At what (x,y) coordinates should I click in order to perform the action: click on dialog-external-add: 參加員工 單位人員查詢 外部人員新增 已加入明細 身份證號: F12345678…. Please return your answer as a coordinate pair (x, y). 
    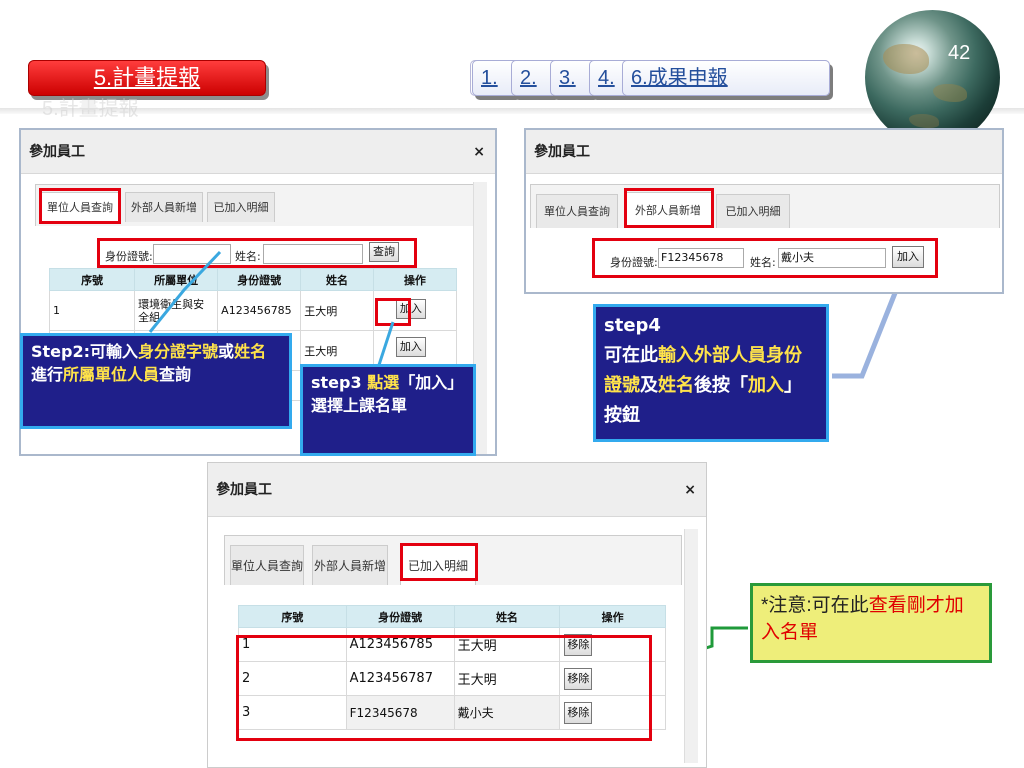
    Looking at the image, I should click on (764, 211).